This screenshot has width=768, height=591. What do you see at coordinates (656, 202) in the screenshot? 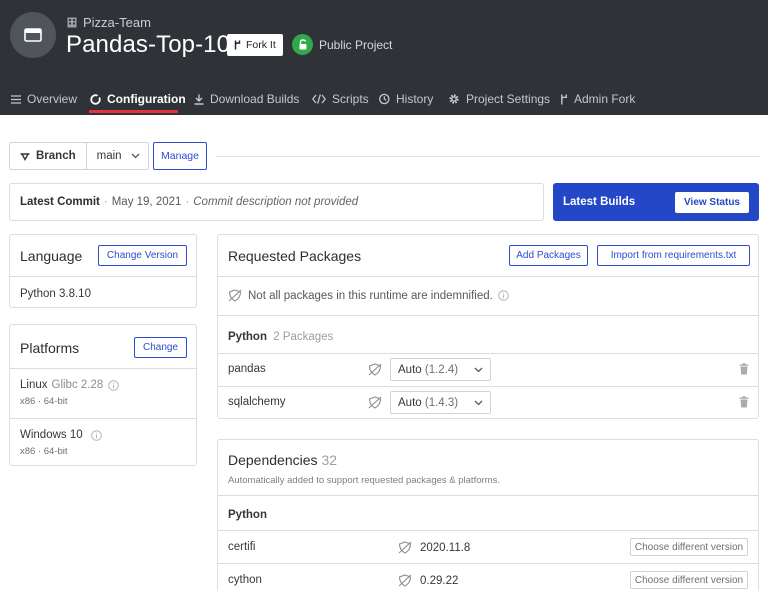
I see `latest-builds-bar: Latest Builds View Status` at bounding box center [656, 202].